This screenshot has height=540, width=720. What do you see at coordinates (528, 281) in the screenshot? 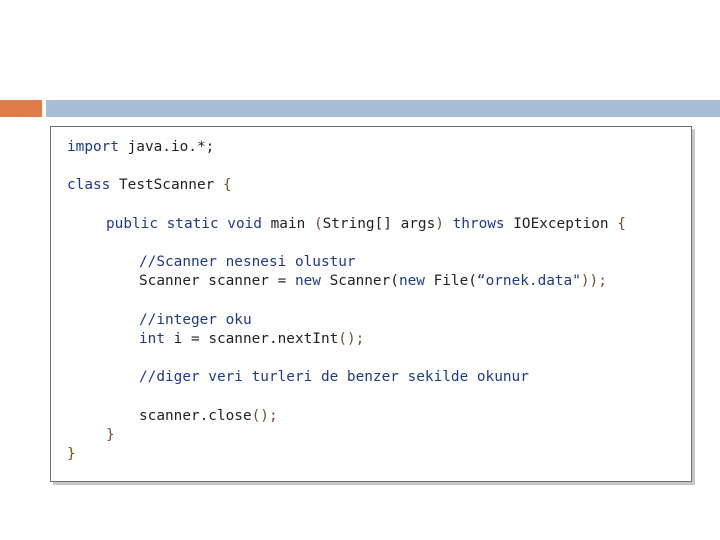
I see `code-string: “ornek.data"` at bounding box center [528, 281].